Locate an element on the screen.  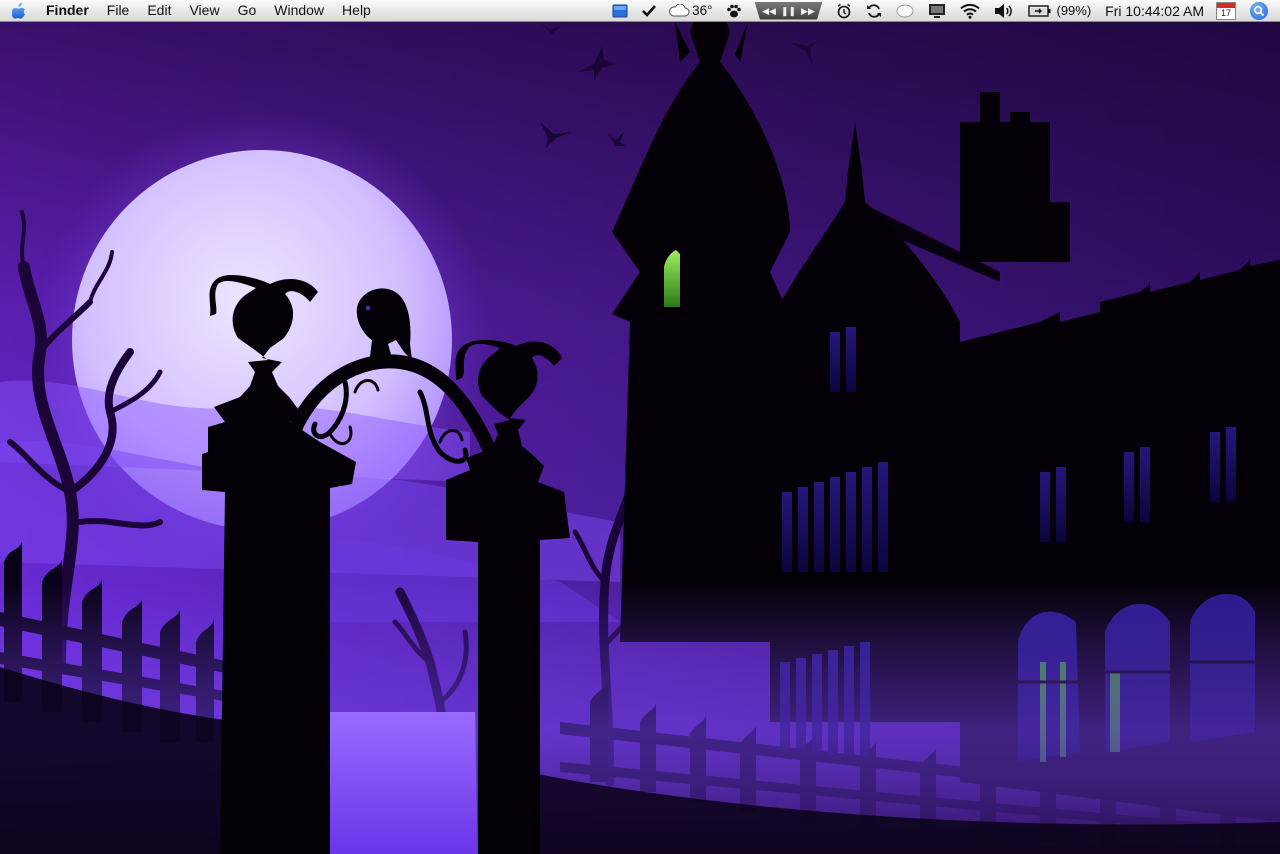
calendar-icon: 17 is located at coordinates (1226, 10).